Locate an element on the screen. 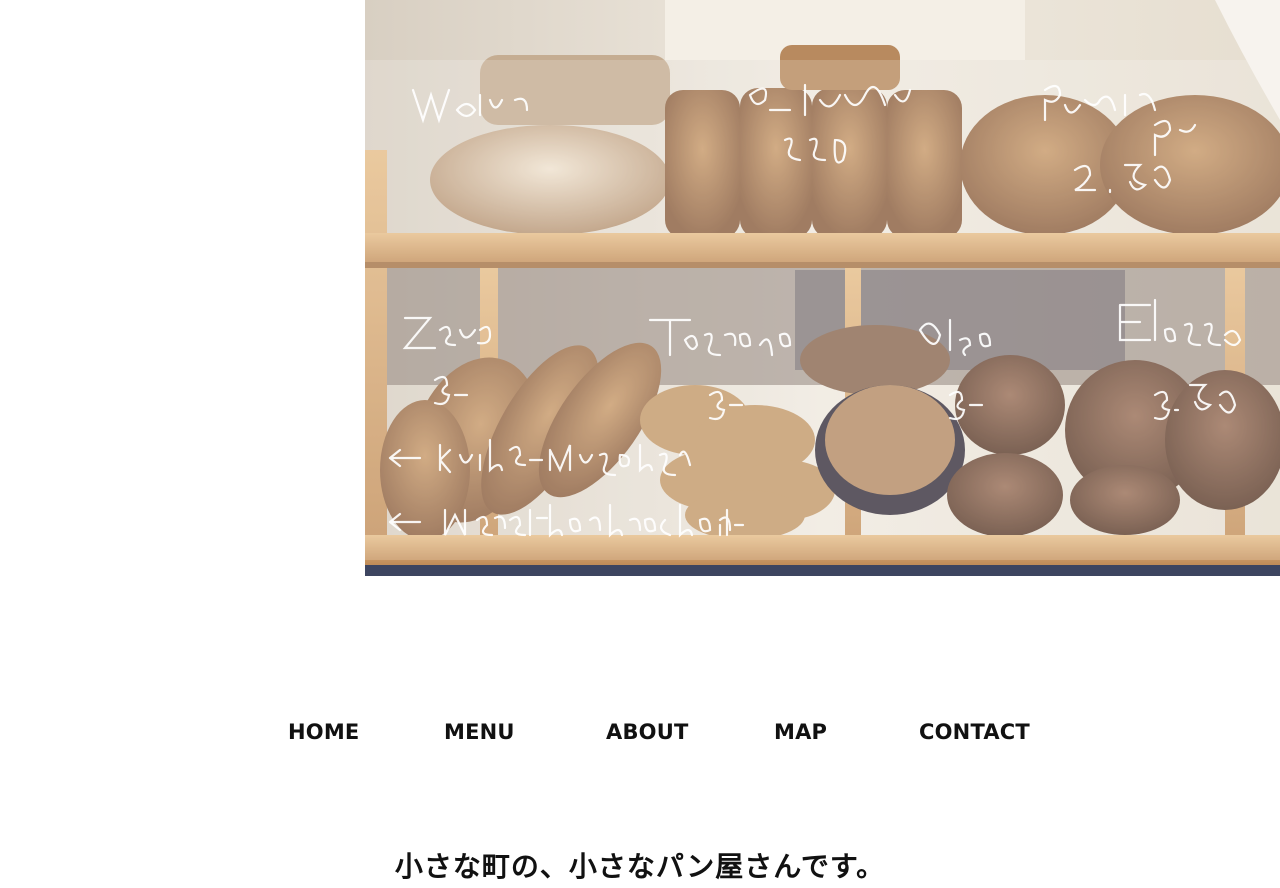 This screenshot has height=888, width=1280. main-nav: HOME MENU ABOUT MAP CONTACT is located at coordinates (640, 732).